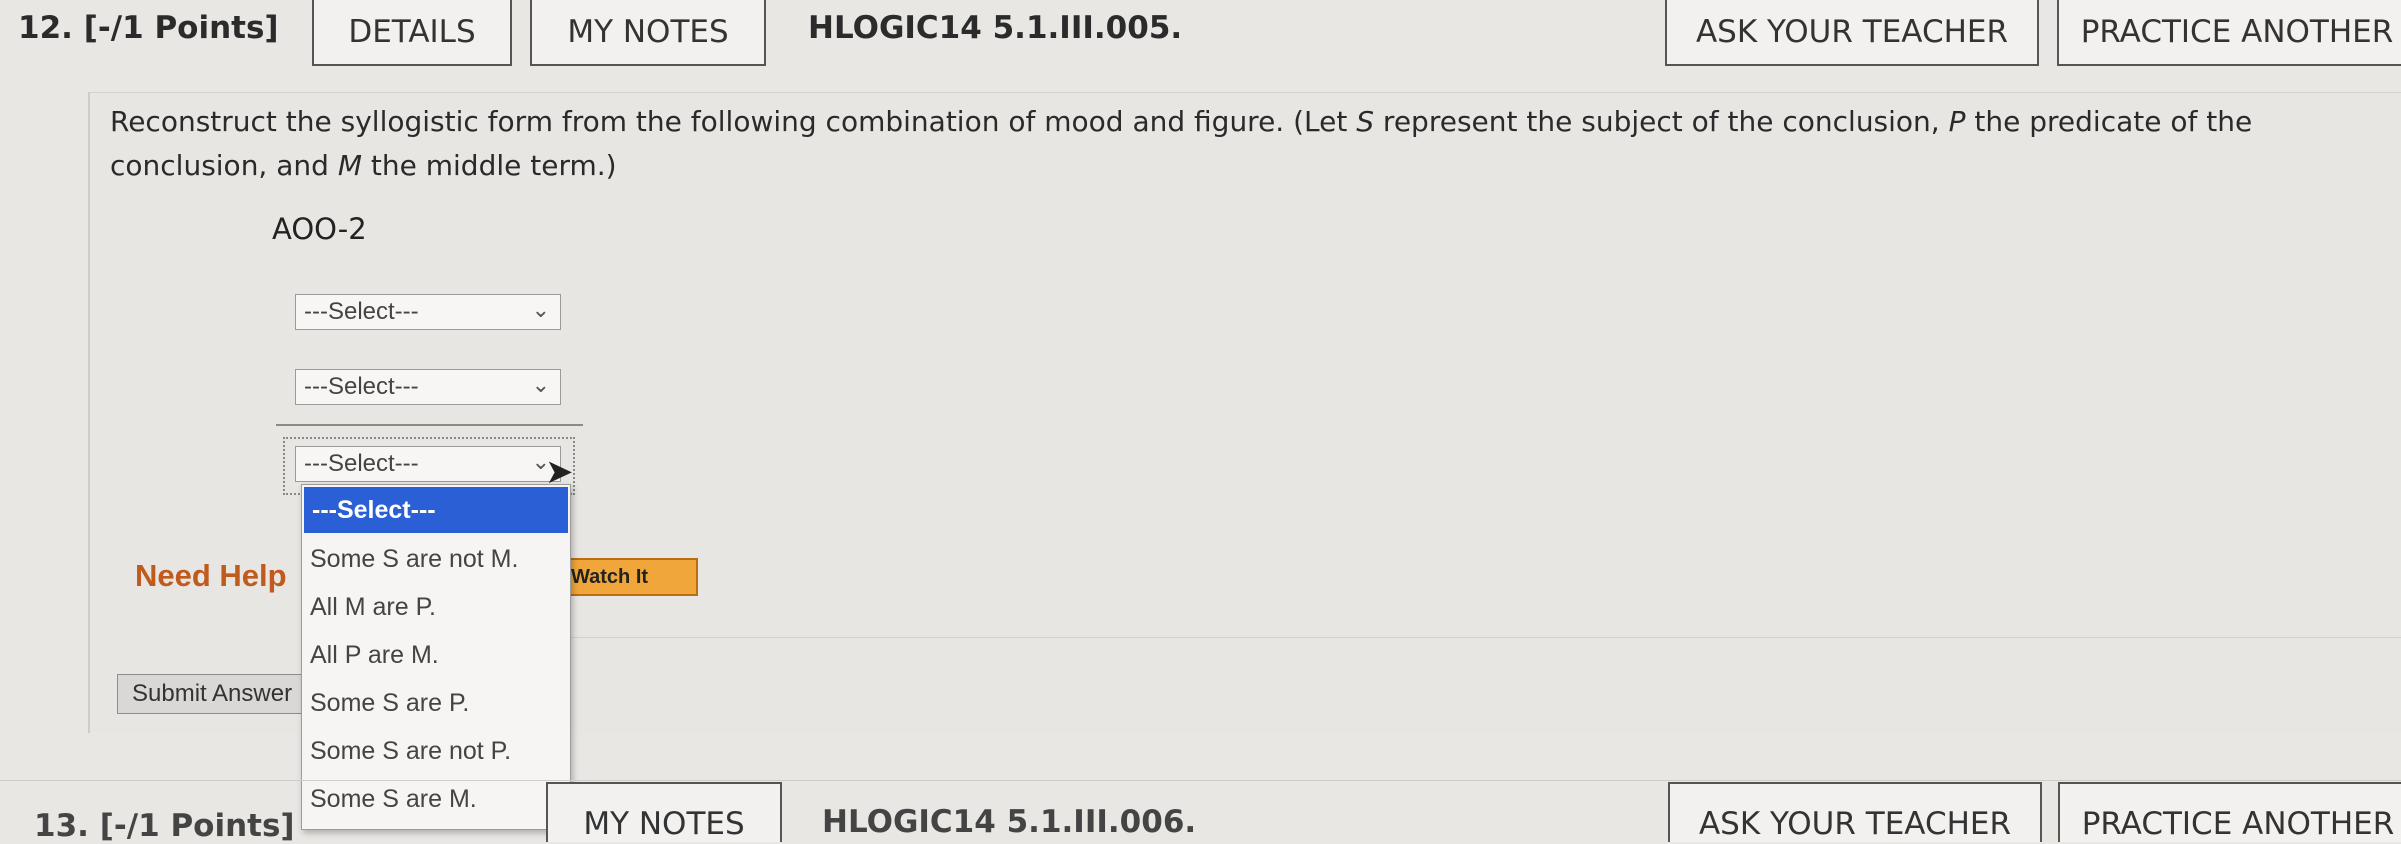 The image size is (2401, 844). I want to click on next-question-number-label: 13. [-/1 Points], so click(164, 826).